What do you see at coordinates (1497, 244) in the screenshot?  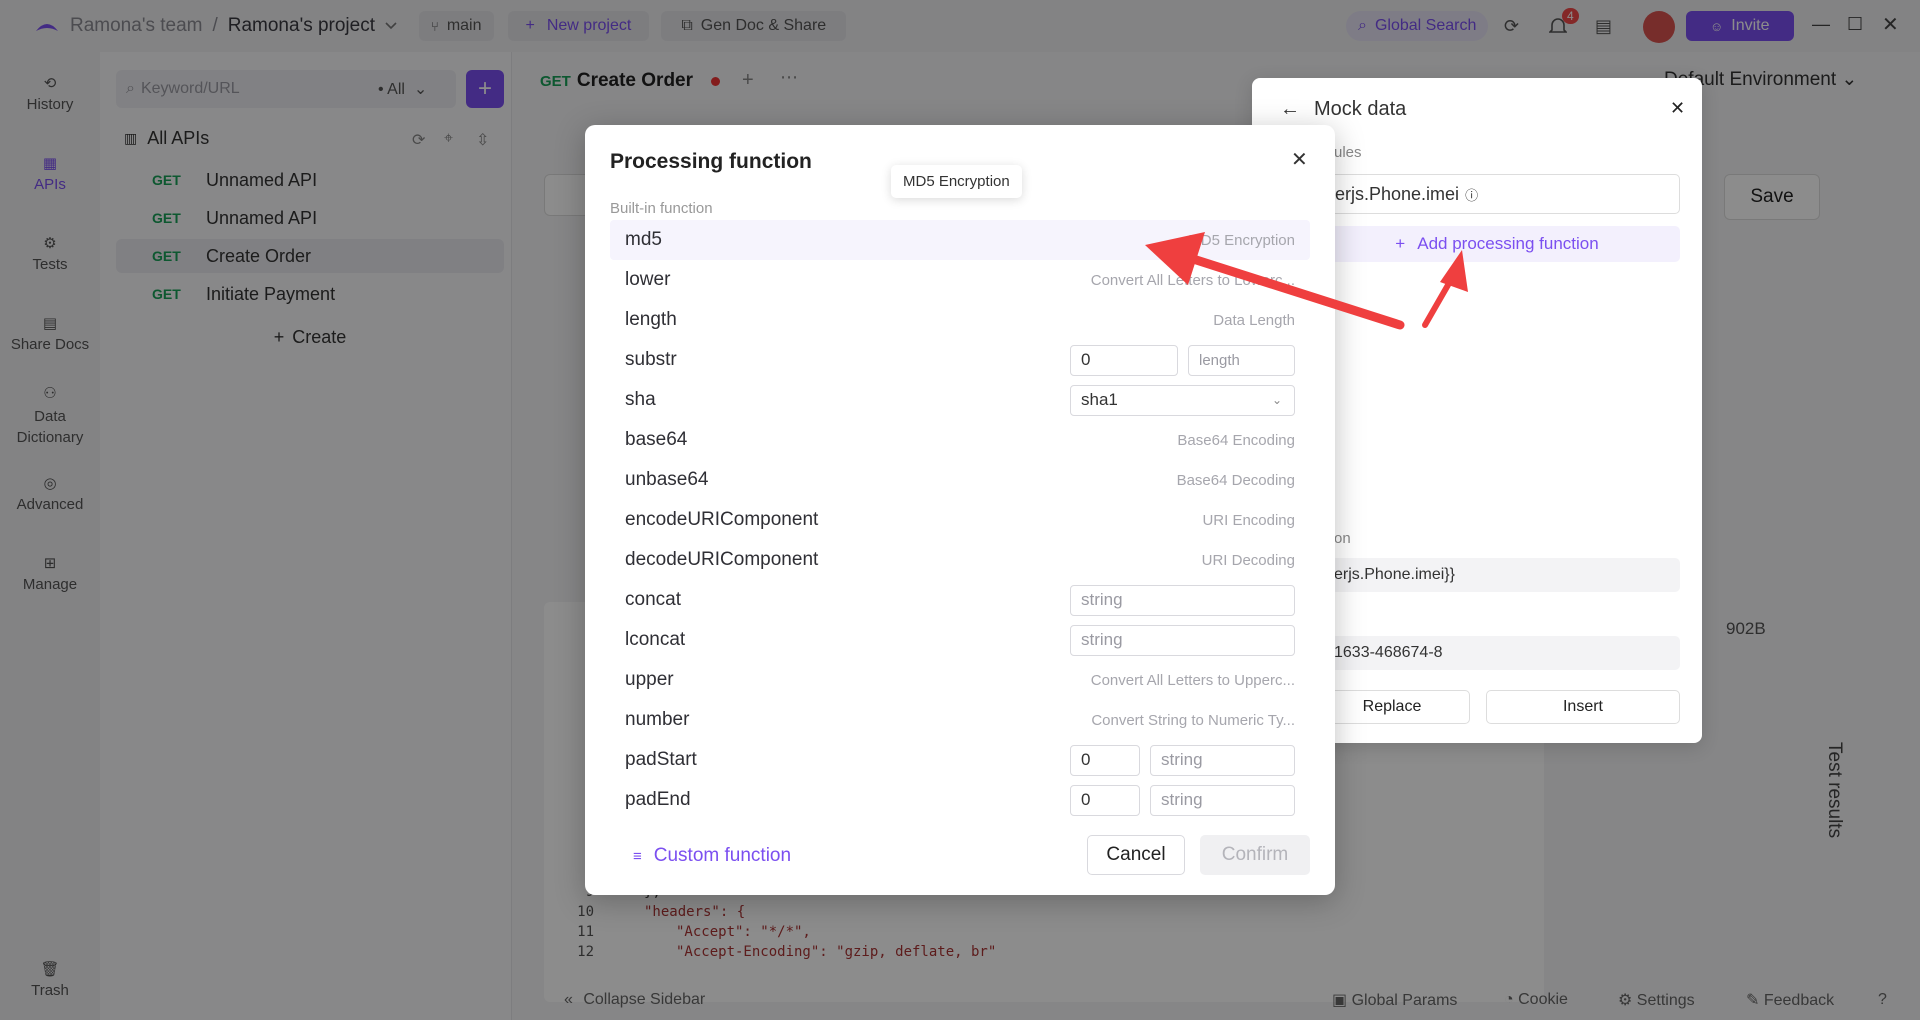 I see `add-processing-function-button: + Add processing function` at bounding box center [1497, 244].